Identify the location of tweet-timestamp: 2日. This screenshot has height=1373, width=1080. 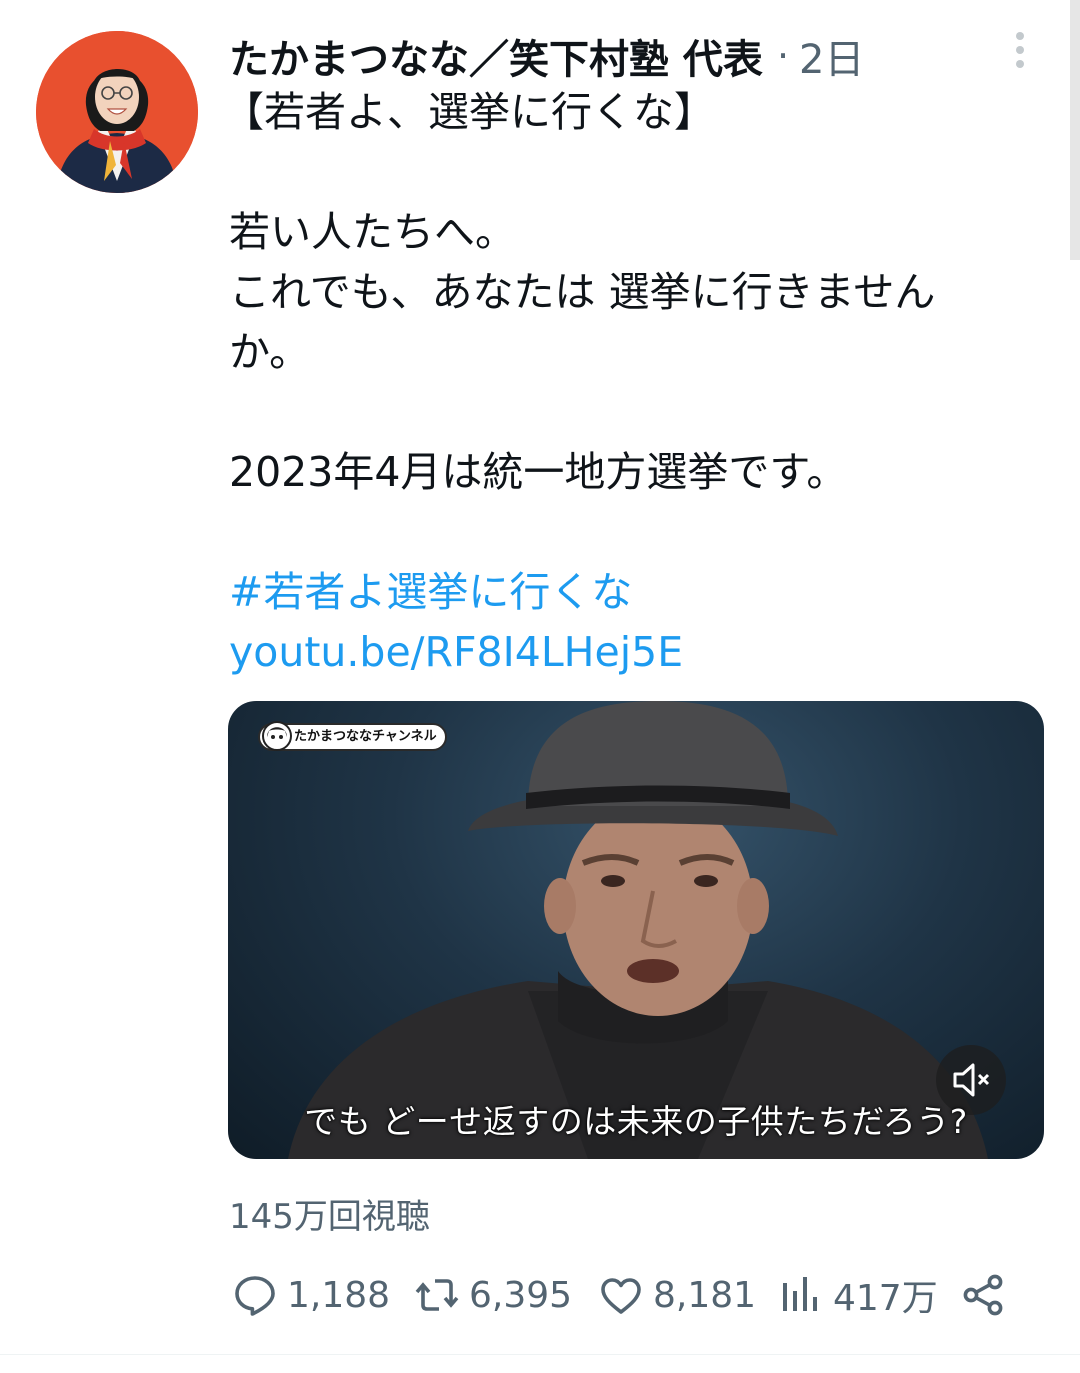
(831, 56).